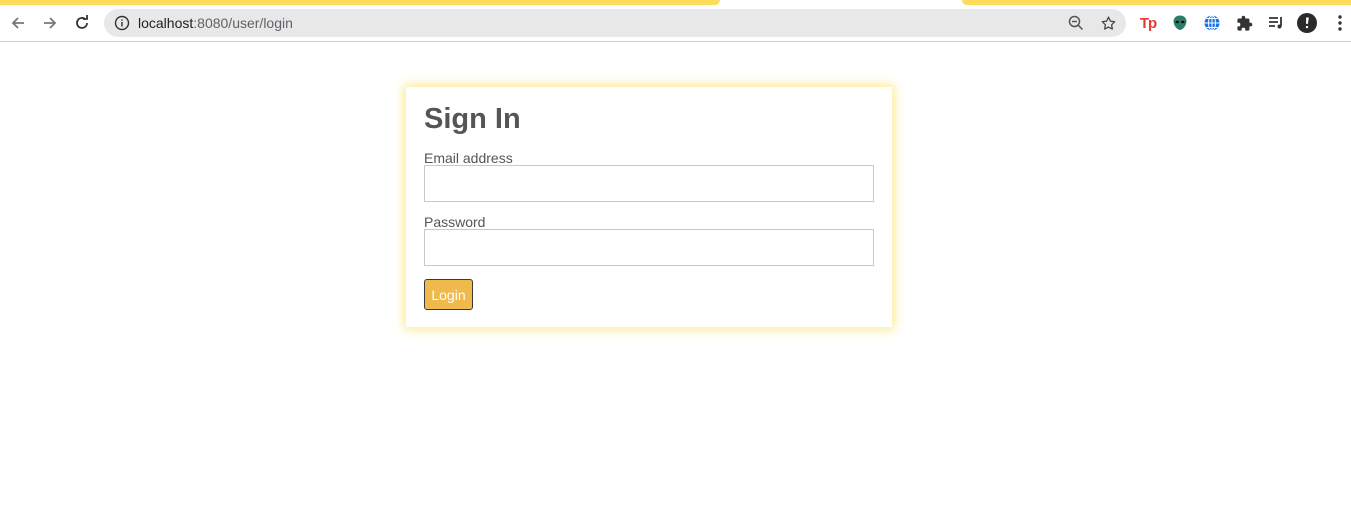  I want to click on alien-extension-button, so click(1180, 23).